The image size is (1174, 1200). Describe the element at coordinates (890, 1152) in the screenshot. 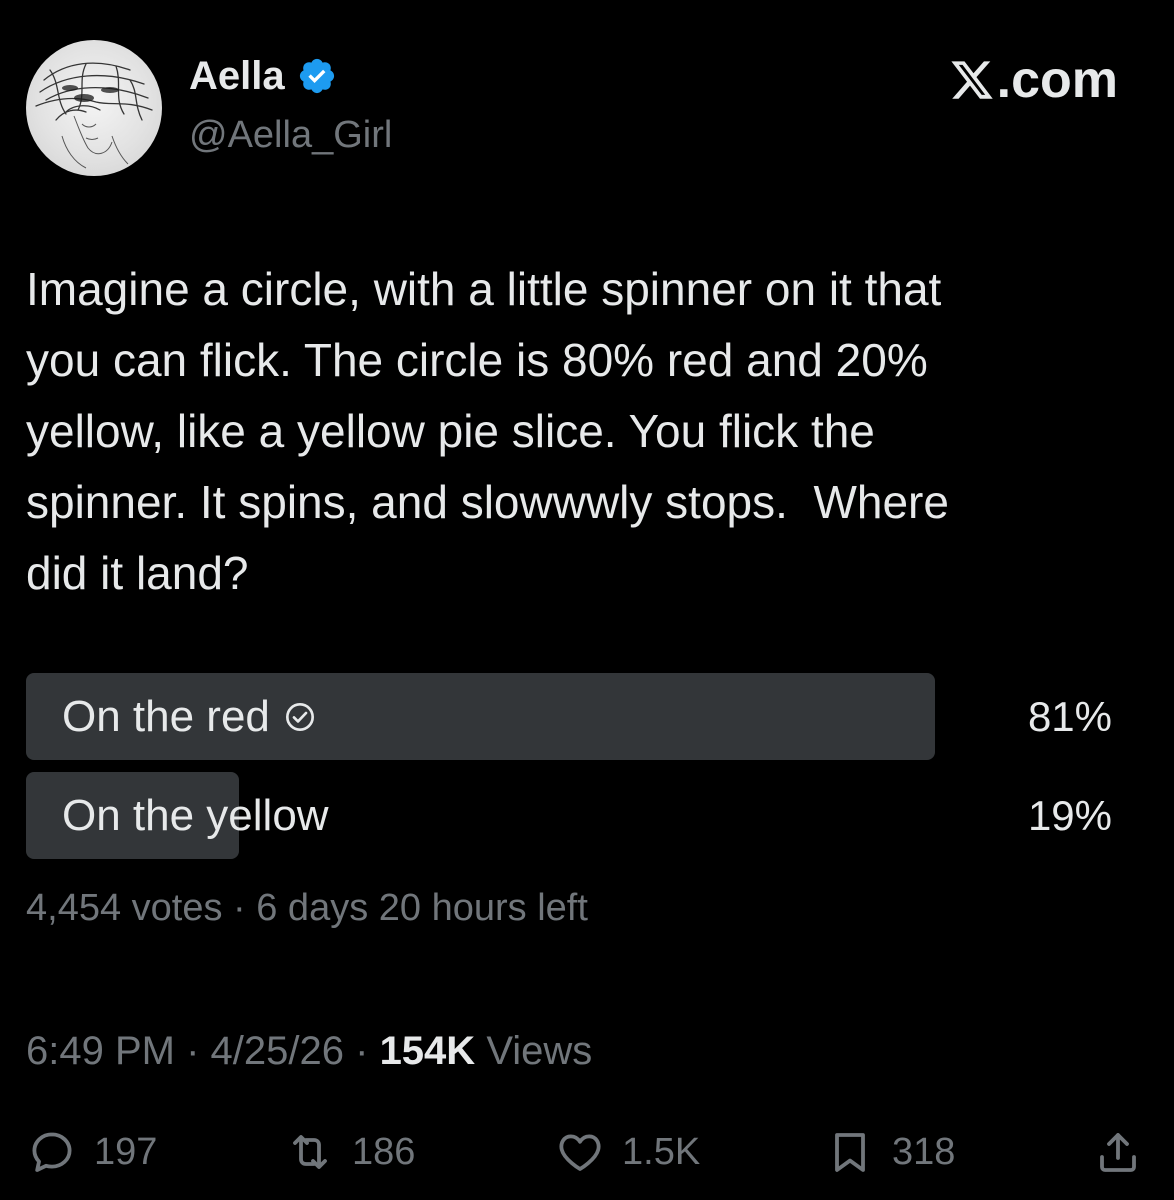

I see `bookmark-button: 318` at that location.